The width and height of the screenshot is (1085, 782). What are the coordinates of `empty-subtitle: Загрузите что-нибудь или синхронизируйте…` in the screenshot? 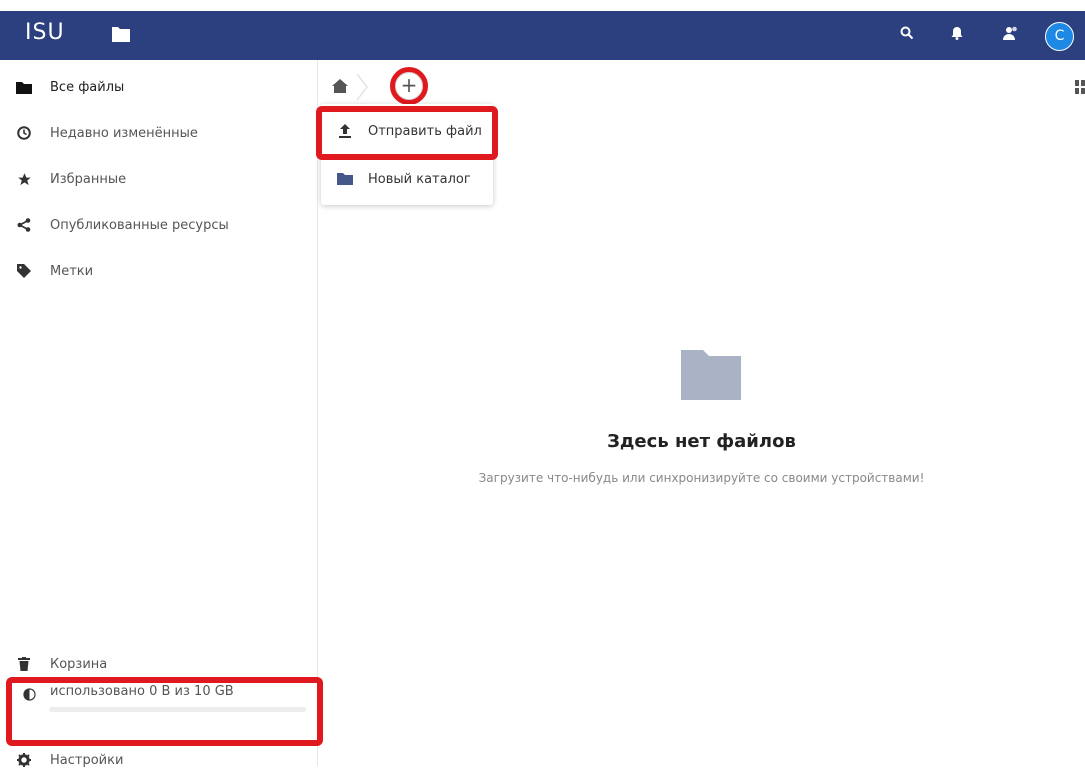 It's located at (701, 478).